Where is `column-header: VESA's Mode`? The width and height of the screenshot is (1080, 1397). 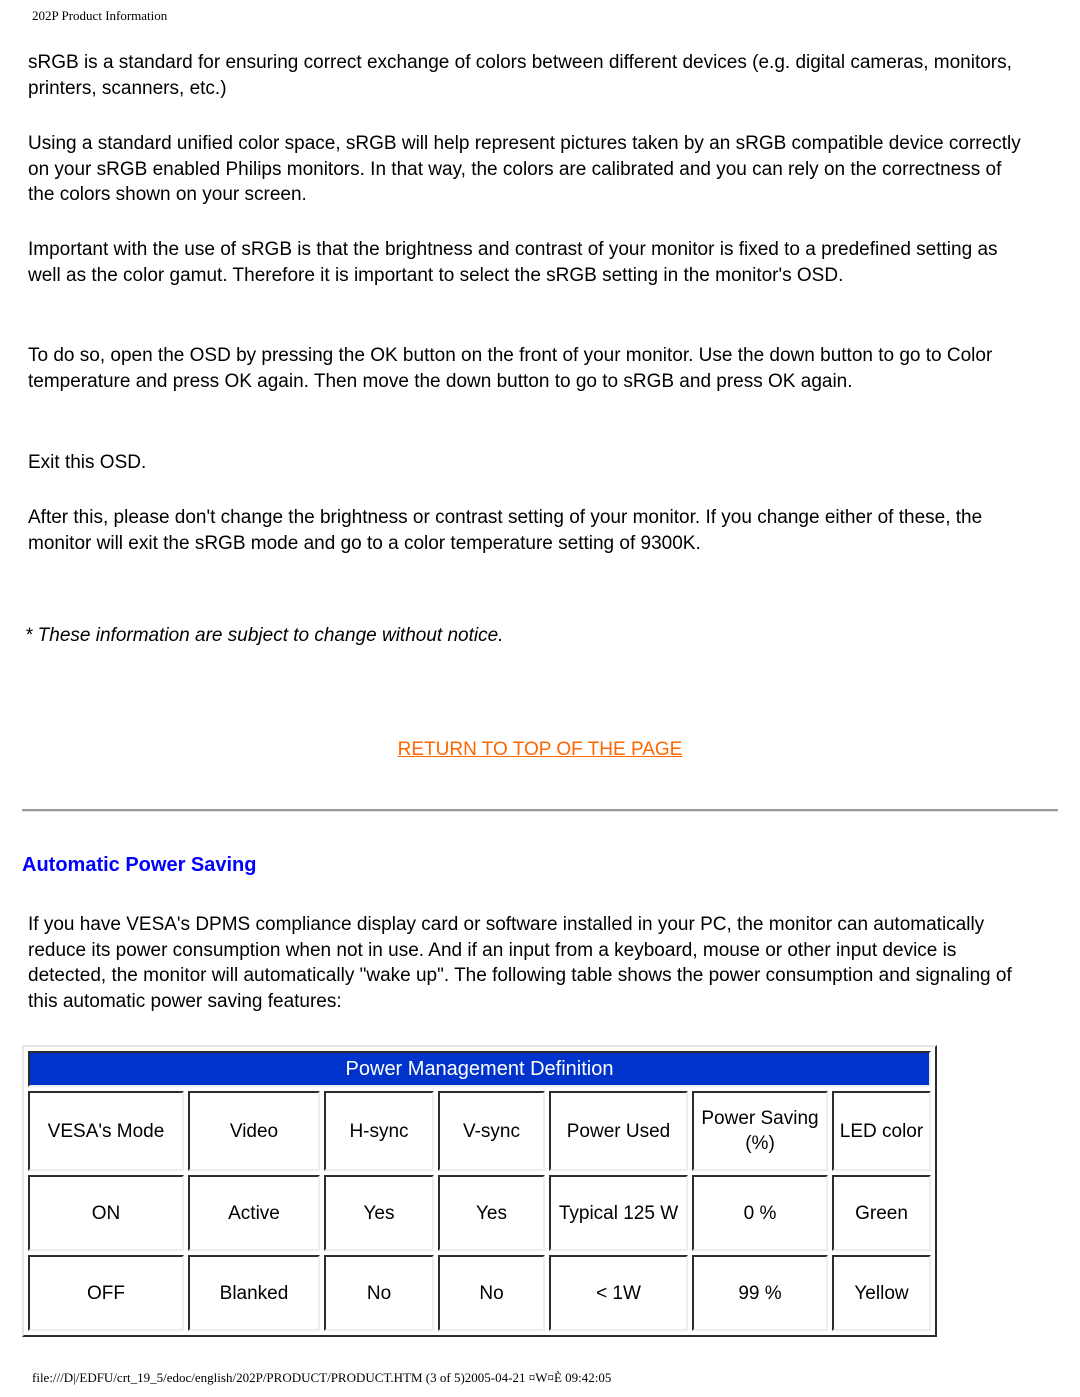 column-header: VESA's Mode is located at coordinates (106, 1131).